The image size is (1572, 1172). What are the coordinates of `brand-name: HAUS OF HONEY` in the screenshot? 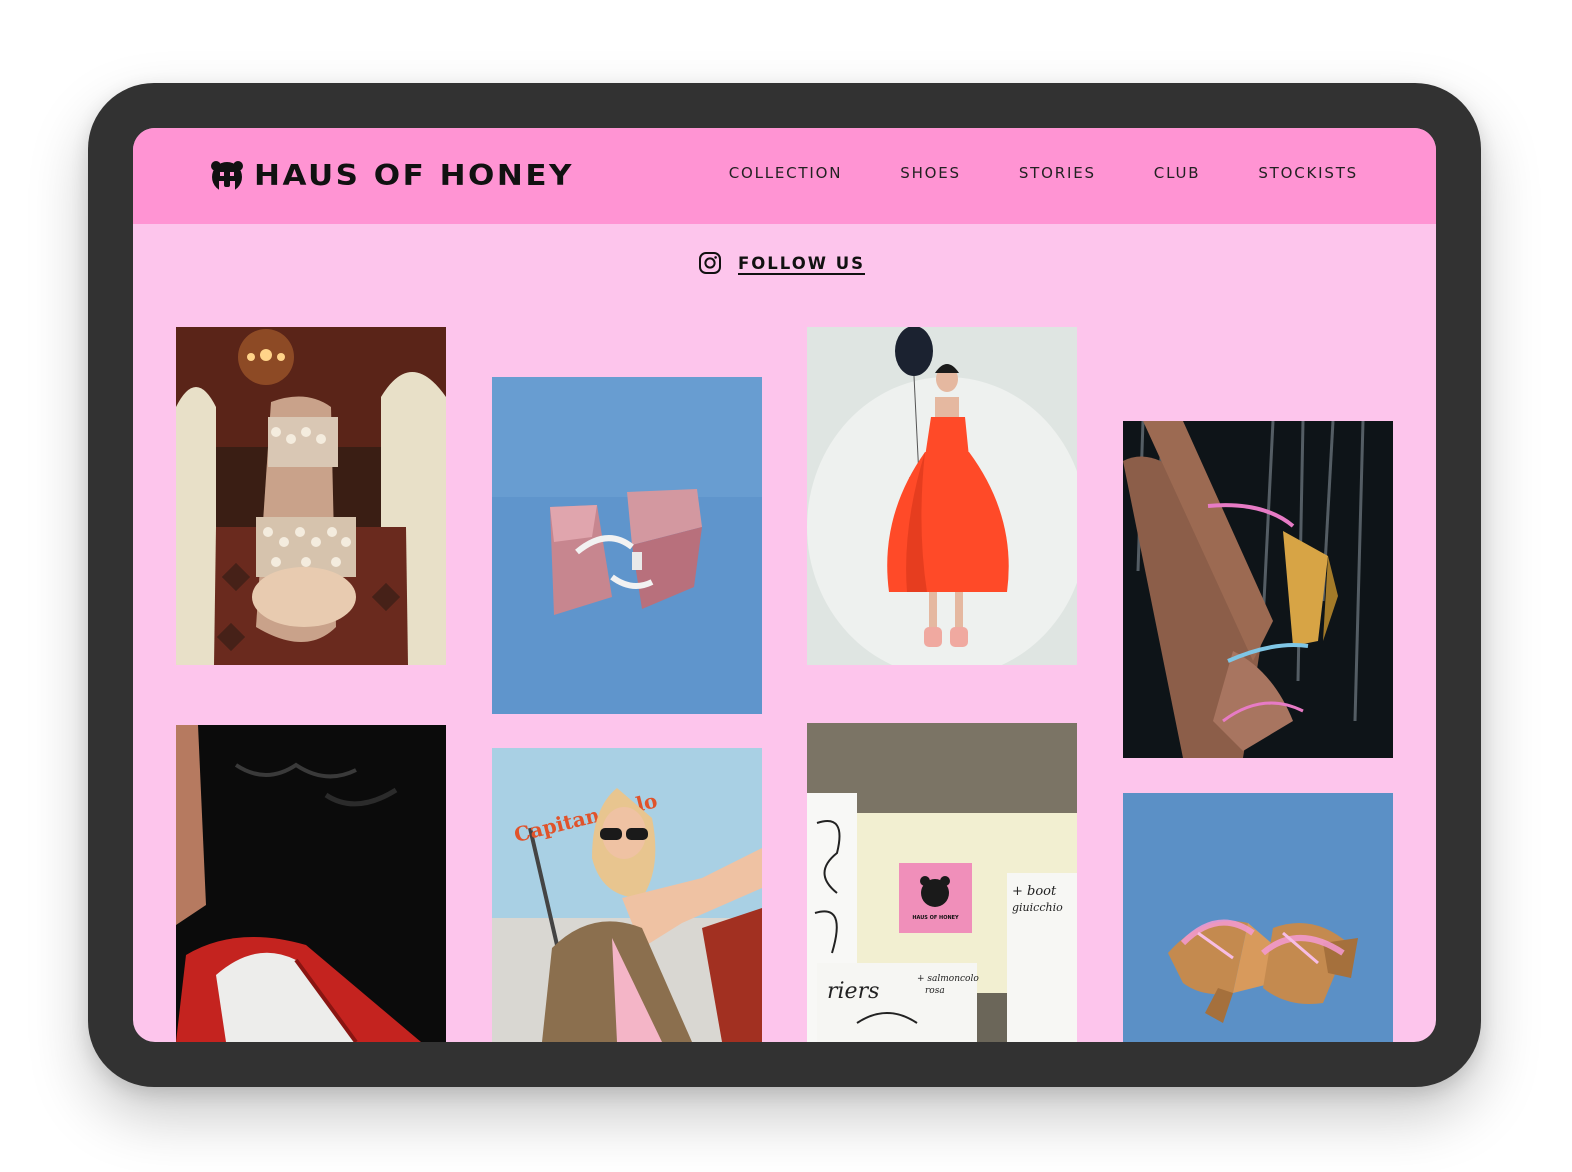 It's located at (414, 176).